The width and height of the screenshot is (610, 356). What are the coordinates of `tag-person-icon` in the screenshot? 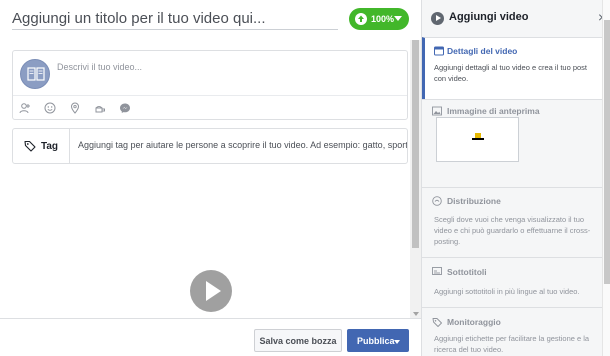 It's located at (25, 107).